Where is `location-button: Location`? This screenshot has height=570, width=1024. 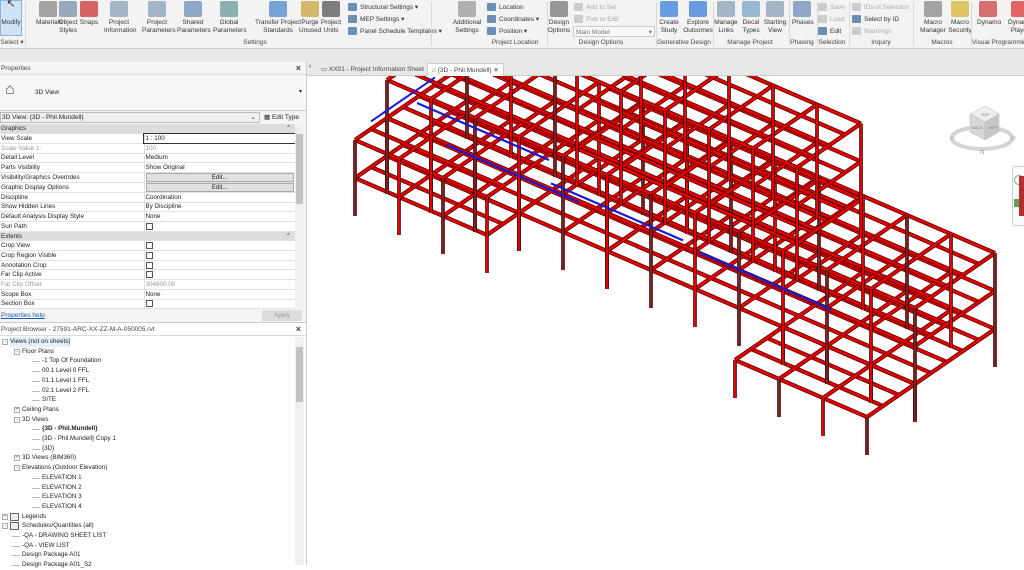 location-button: Location is located at coordinates (505, 7).